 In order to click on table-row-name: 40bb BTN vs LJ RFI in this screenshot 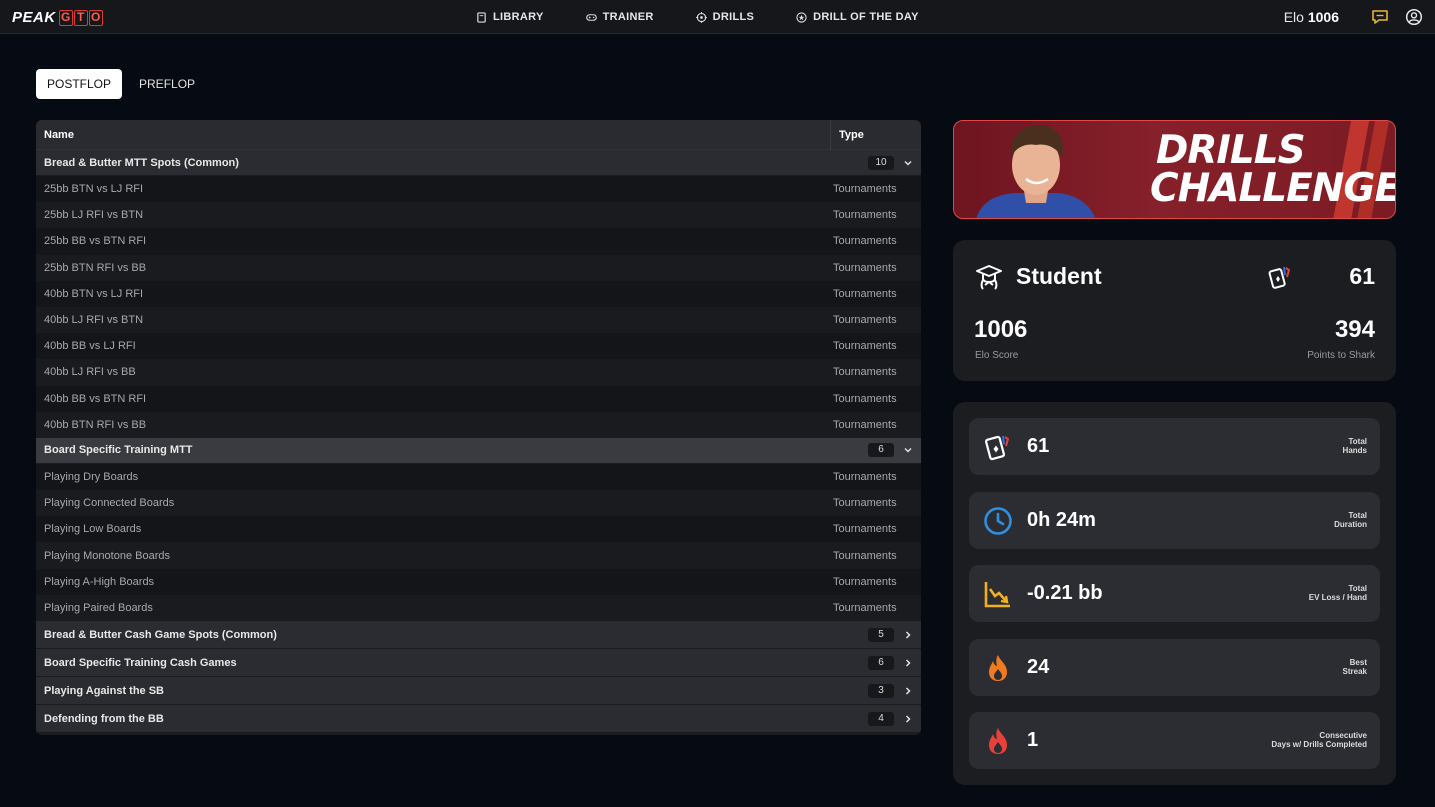, I will do `click(94, 293)`.